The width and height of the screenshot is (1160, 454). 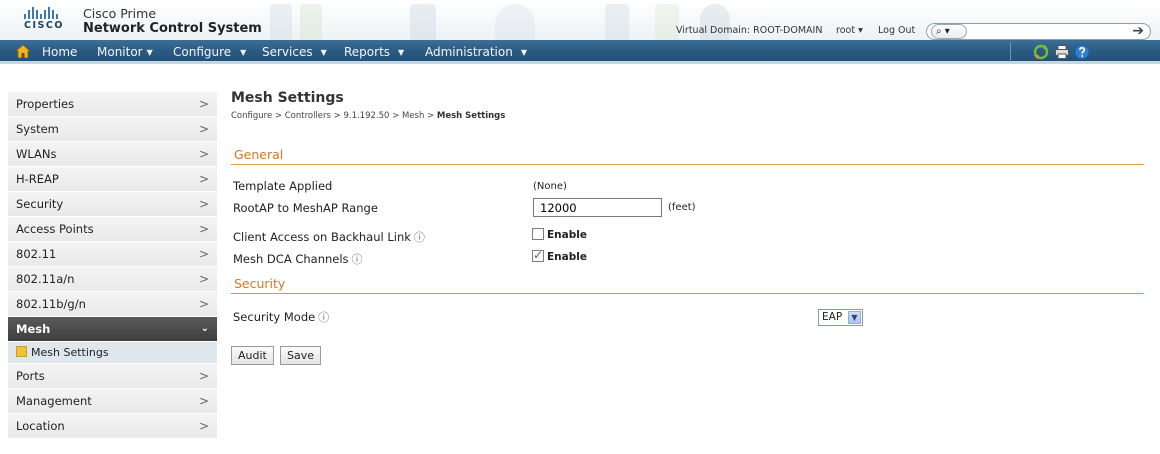 What do you see at coordinates (112, 329) in the screenshot?
I see `sidebar-item-mesh: Mesh ⌄` at bounding box center [112, 329].